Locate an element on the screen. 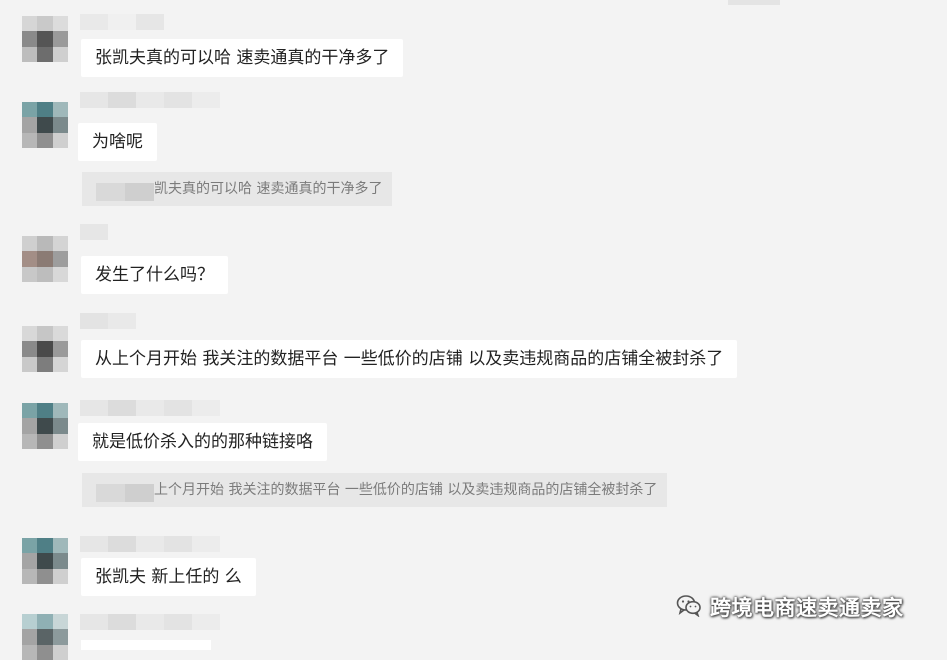  wechat-icon is located at coordinates (689, 607).